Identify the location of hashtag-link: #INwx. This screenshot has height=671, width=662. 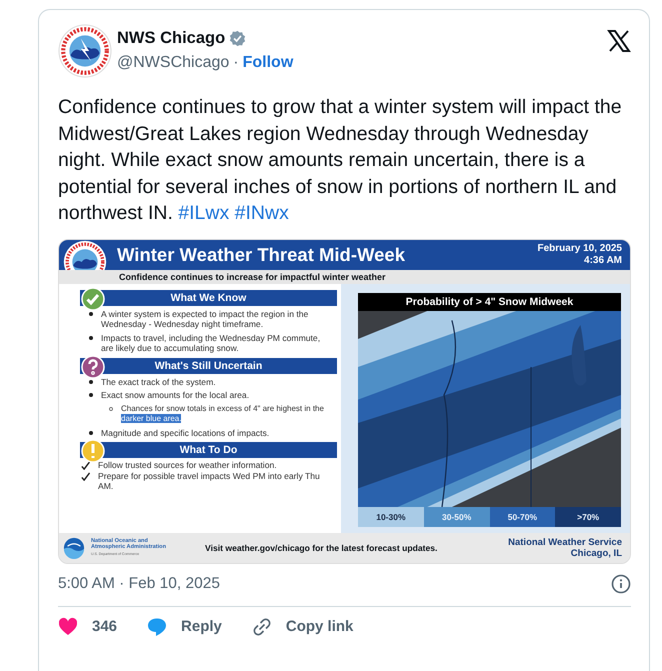
(261, 213).